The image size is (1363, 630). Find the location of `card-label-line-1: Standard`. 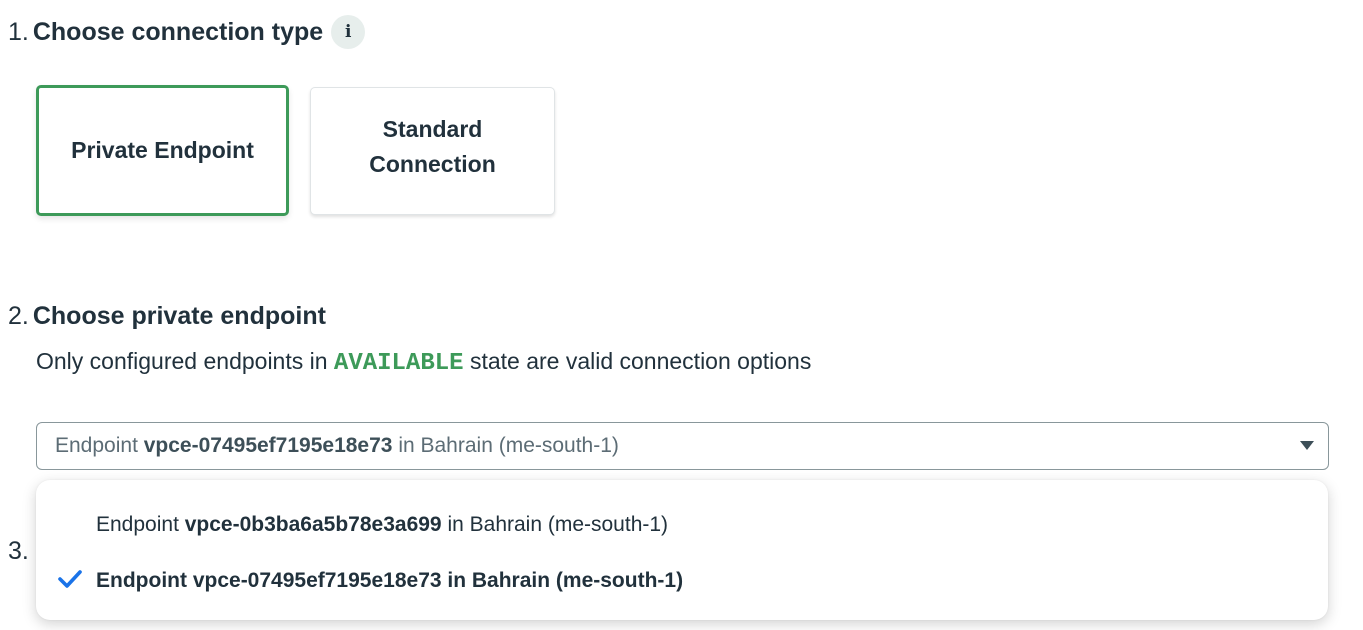

card-label-line-1: Standard is located at coordinates (432, 129).